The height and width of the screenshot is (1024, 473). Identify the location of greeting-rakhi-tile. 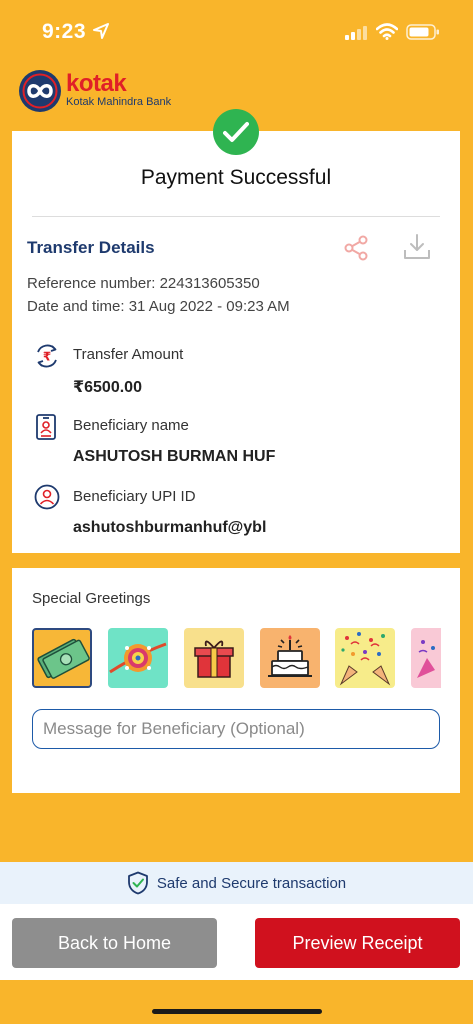
(138, 658).